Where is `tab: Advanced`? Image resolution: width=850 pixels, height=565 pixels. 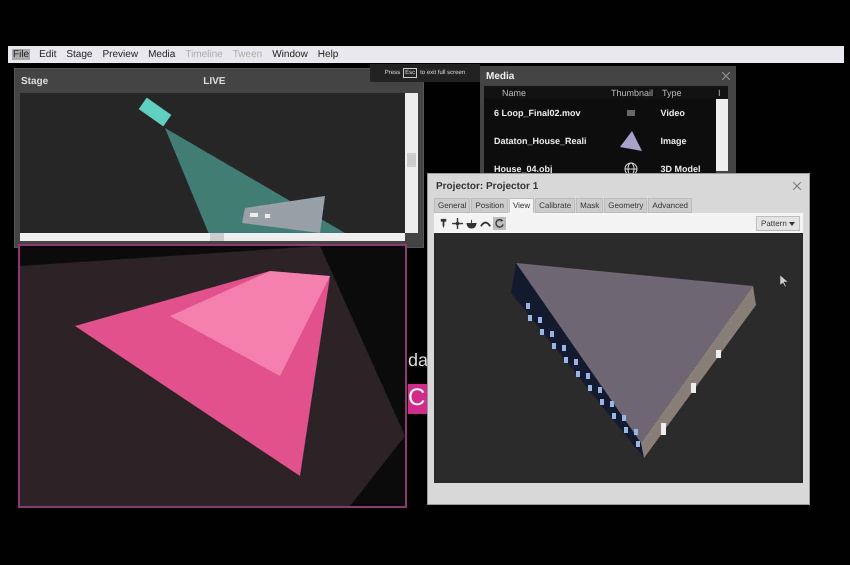
tab: Advanced is located at coordinates (670, 205).